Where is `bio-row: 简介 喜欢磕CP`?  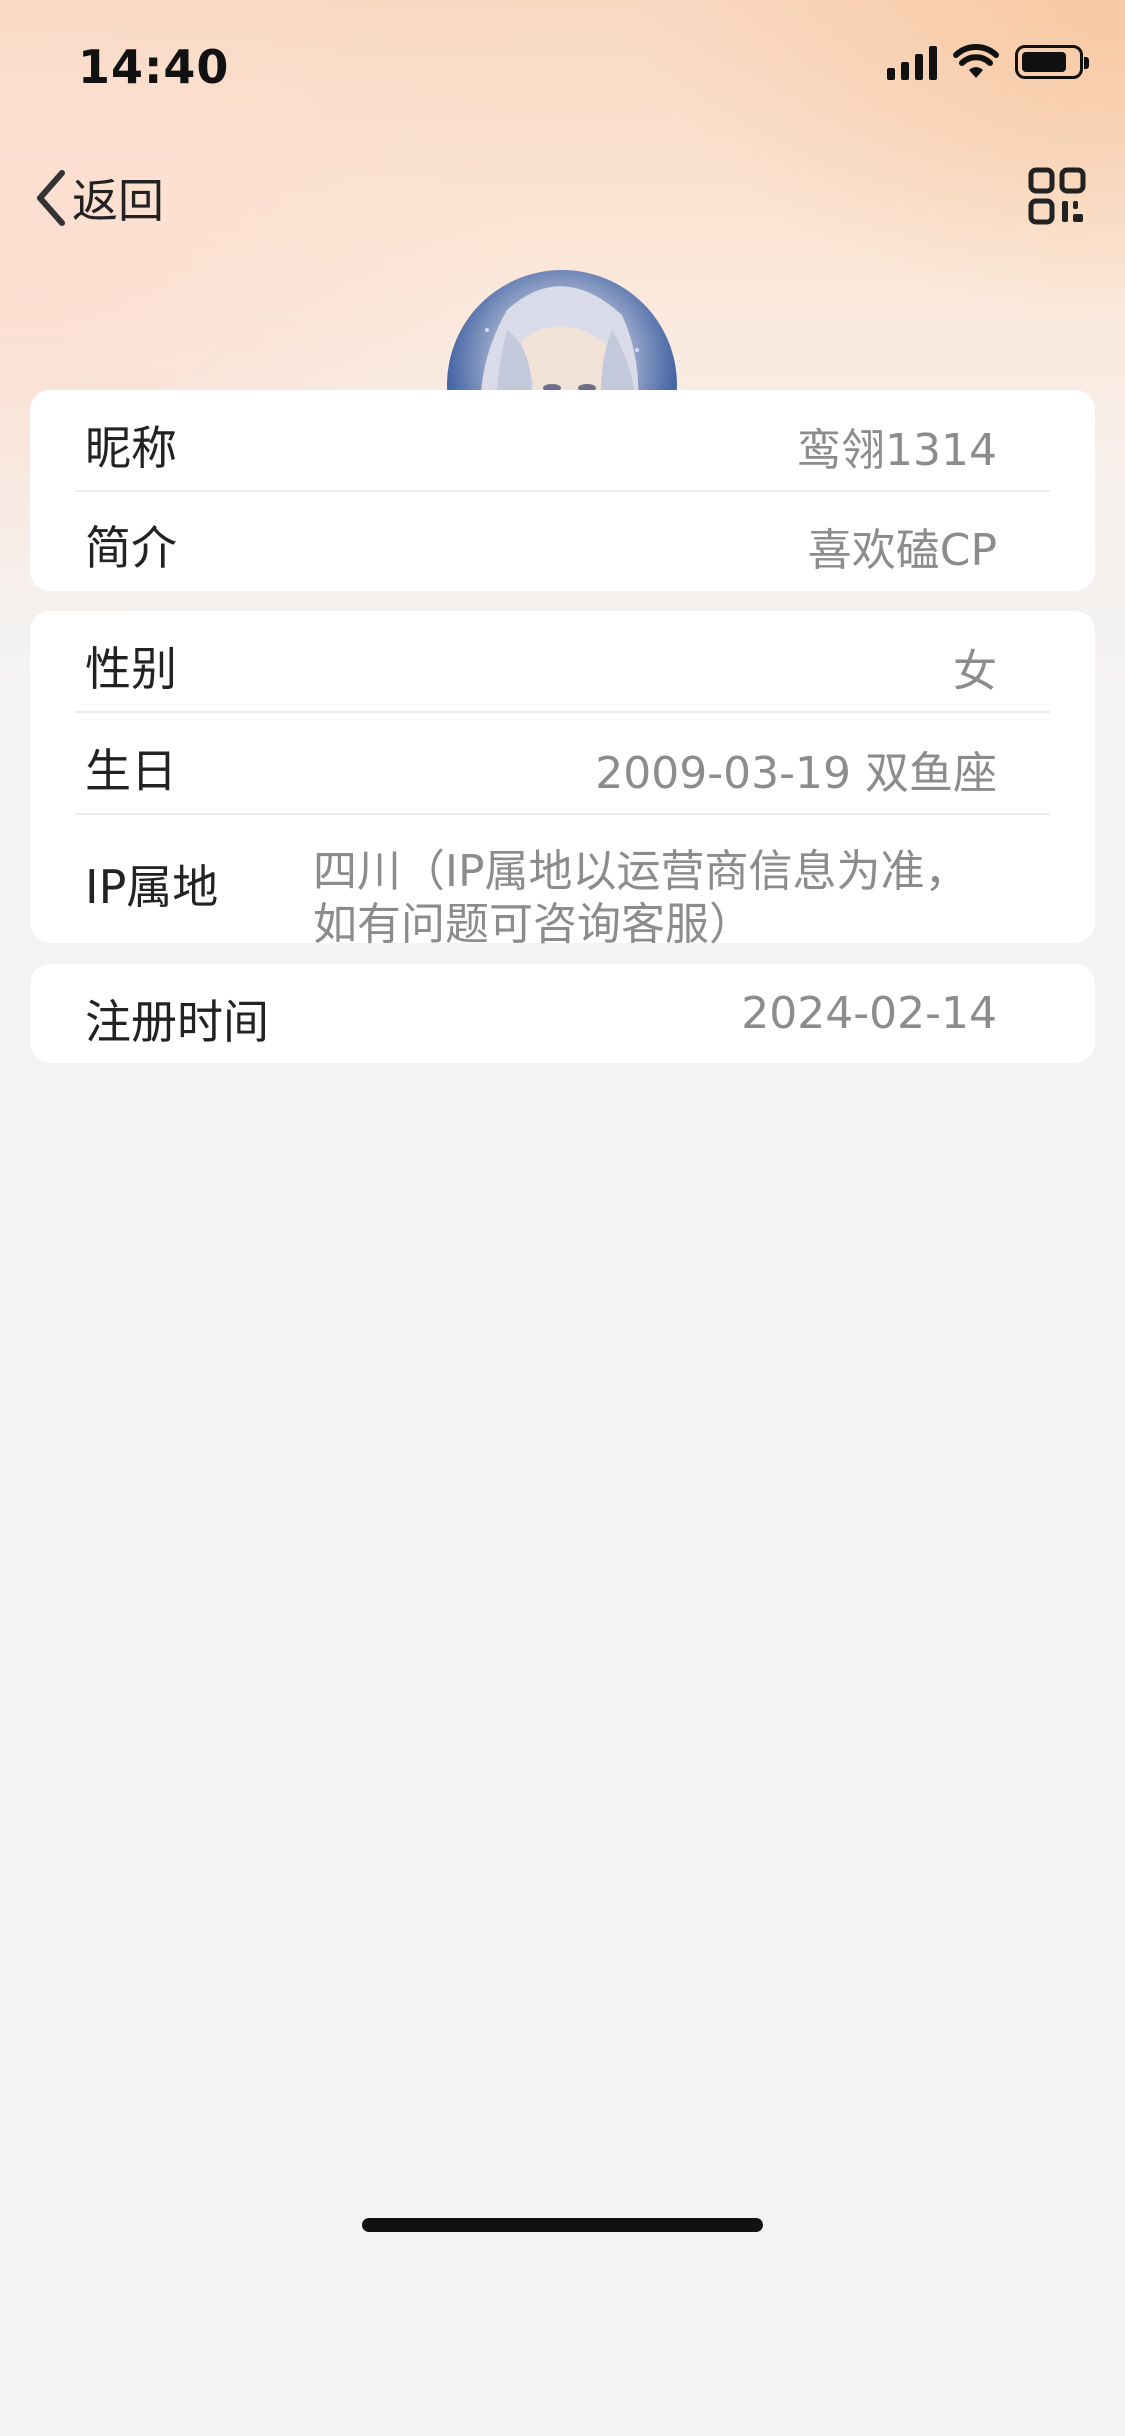
bio-row: 简介 喜欢磕CP is located at coordinates (562, 541).